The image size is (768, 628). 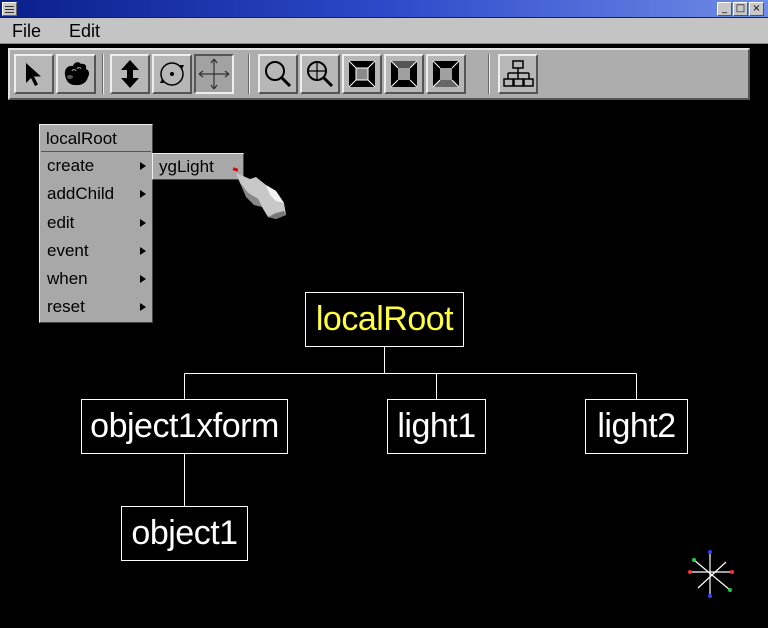 I want to click on context-item-addchild: addChild, so click(x=96, y=194).